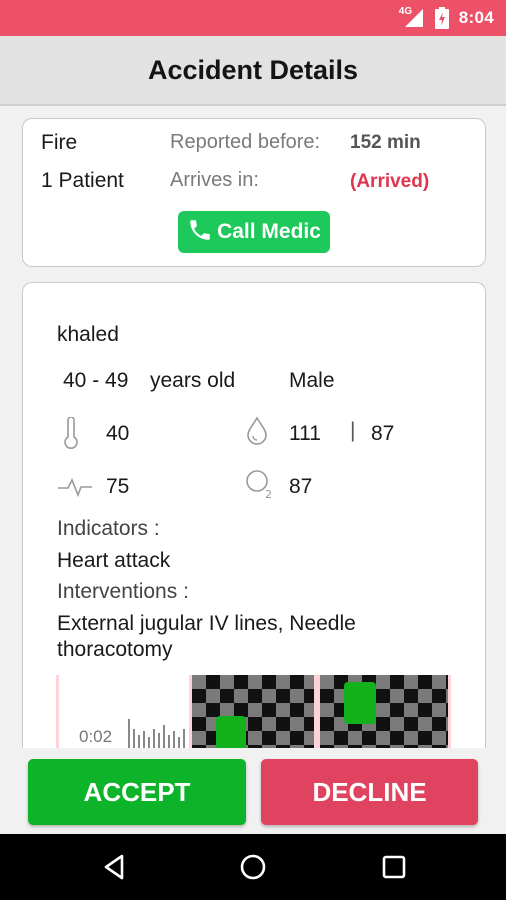 The height and width of the screenshot is (900, 506). Describe the element at coordinates (253, 791) in the screenshot. I see `action-bar: ACCEPT DECLINE` at that location.